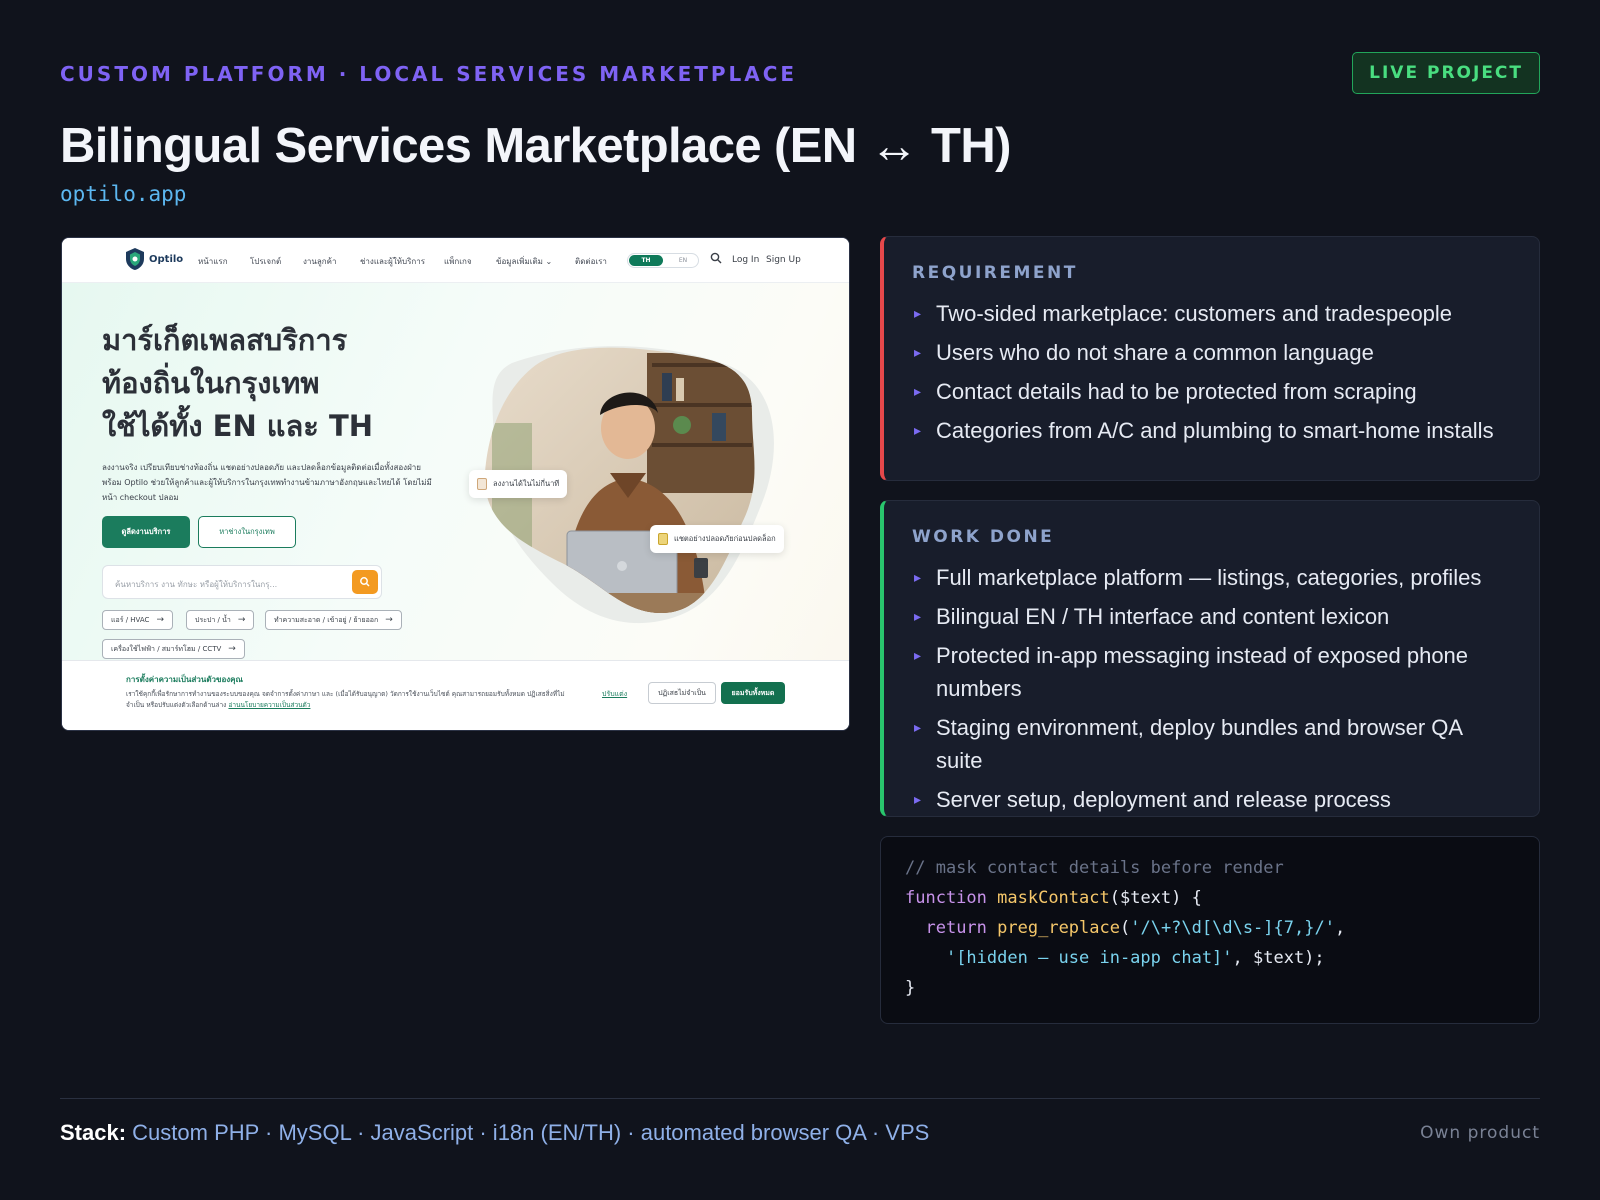 This screenshot has height=1200, width=1600. I want to click on category-chip-smart-home: เครื่องใช้ไฟฟ้า / สมาร์ทโฮม / CCTV →, so click(173, 649).